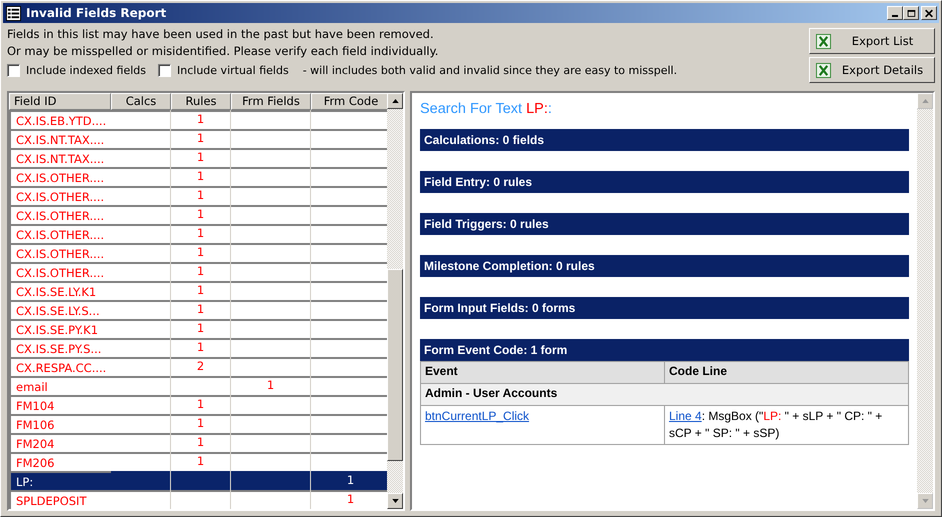 The width and height of the screenshot is (942, 517). Describe the element at coordinates (141, 101) in the screenshot. I see `column-header: Calcs` at that location.